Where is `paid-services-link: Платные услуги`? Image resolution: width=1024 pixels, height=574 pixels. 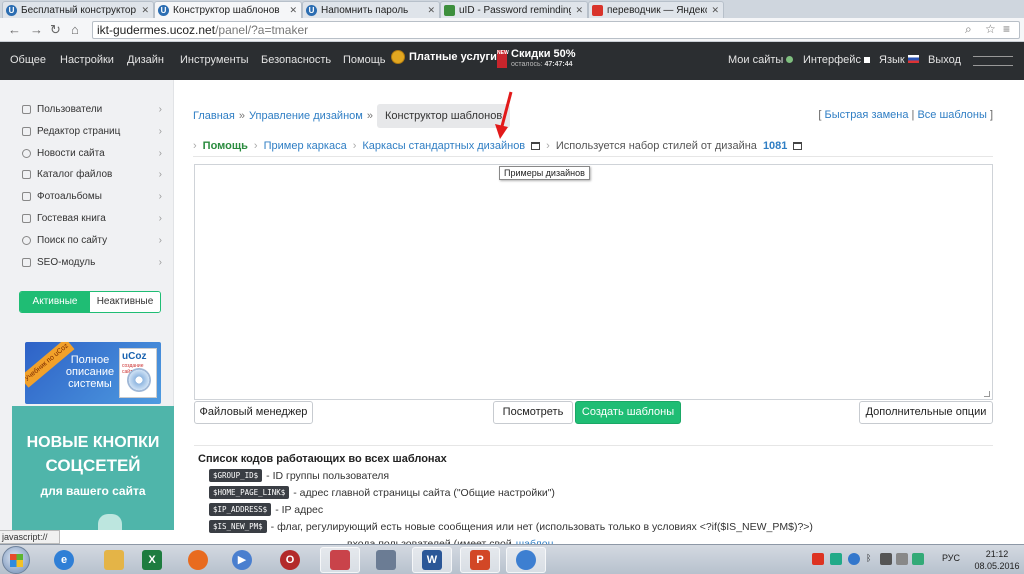 paid-services-link: Платные услуги is located at coordinates (444, 57).